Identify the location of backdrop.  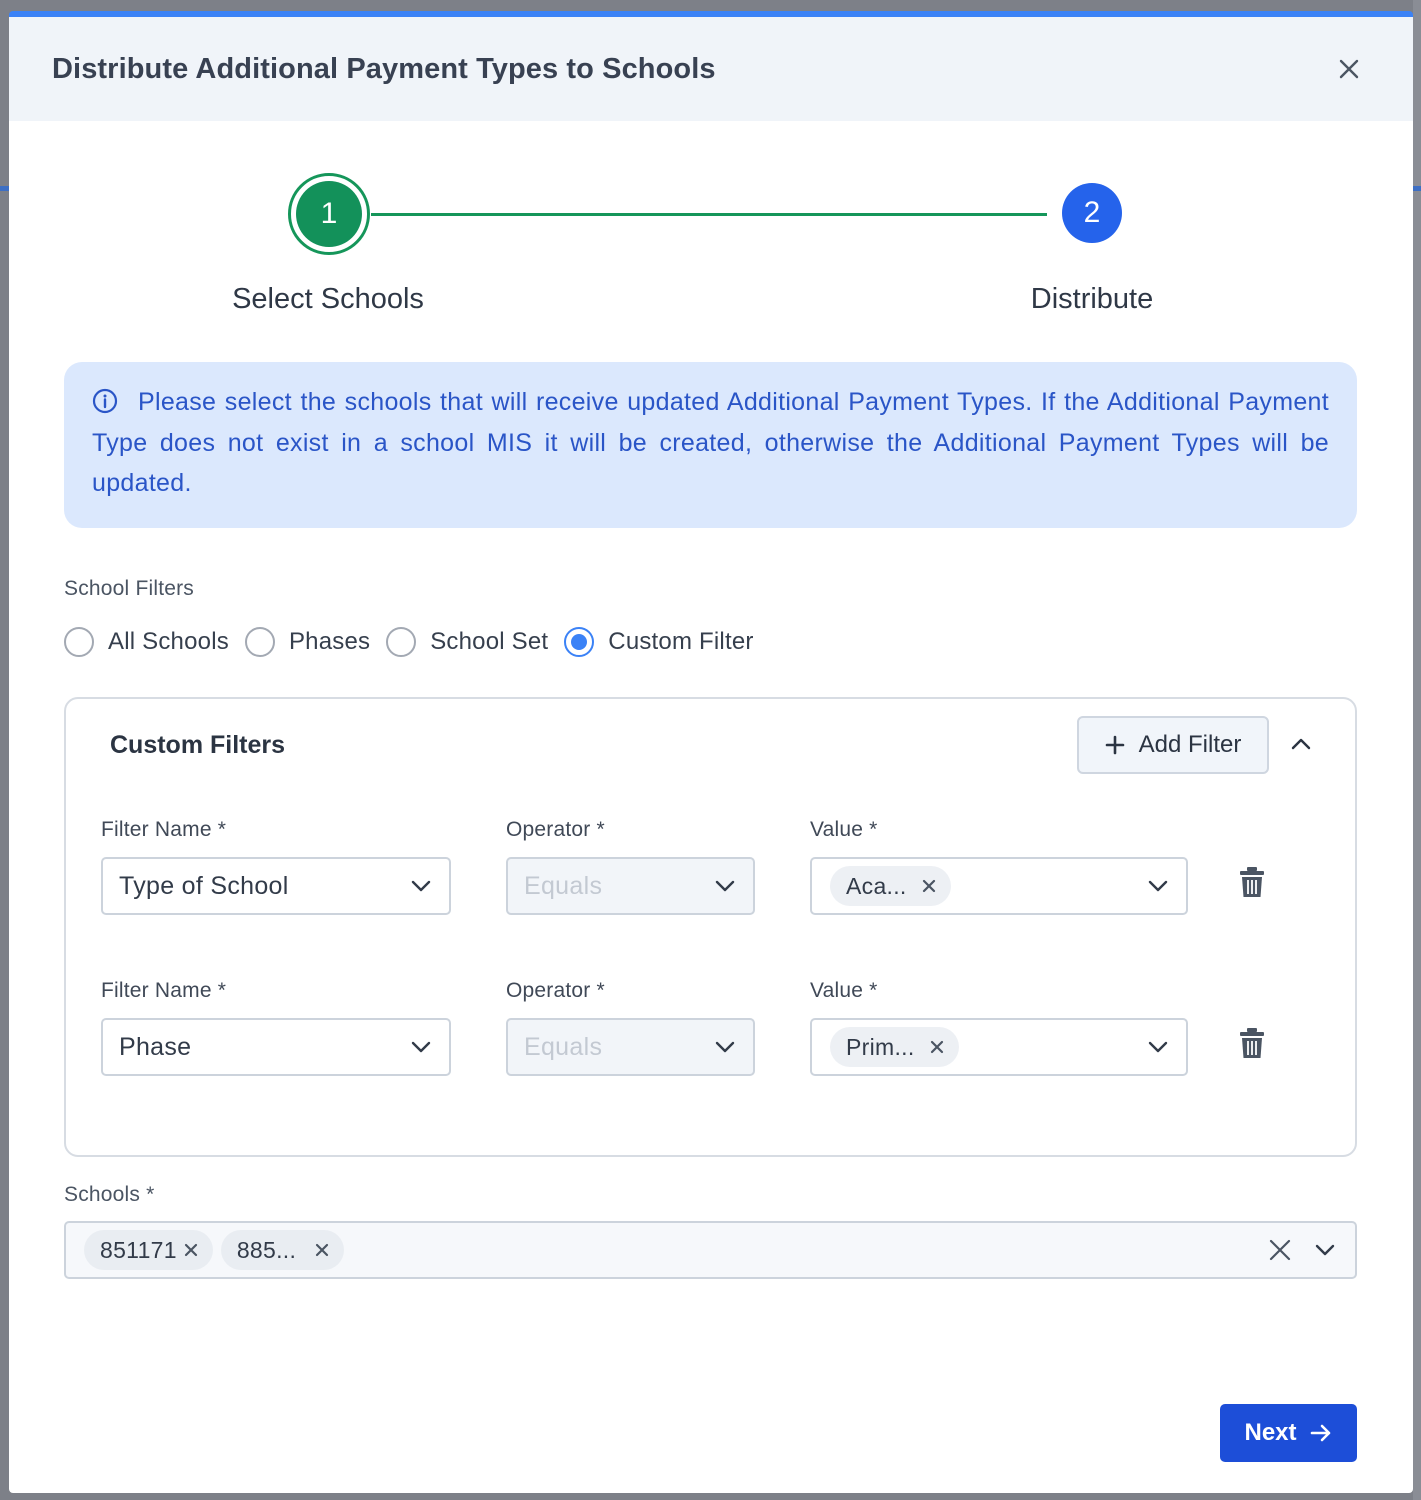
(1417, 750).